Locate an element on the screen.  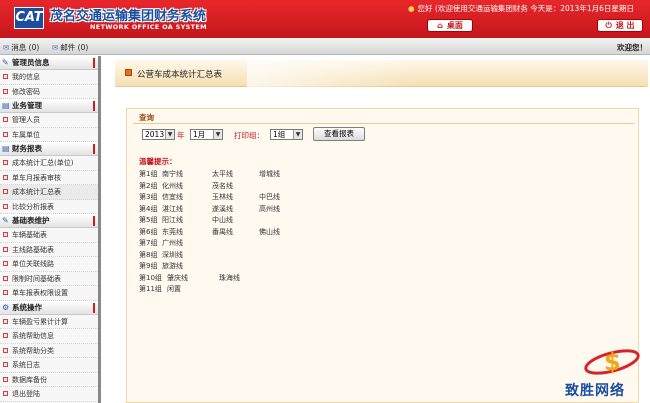
sidebar-item-help-info: 系统帮助信息 is located at coordinates (49, 336).